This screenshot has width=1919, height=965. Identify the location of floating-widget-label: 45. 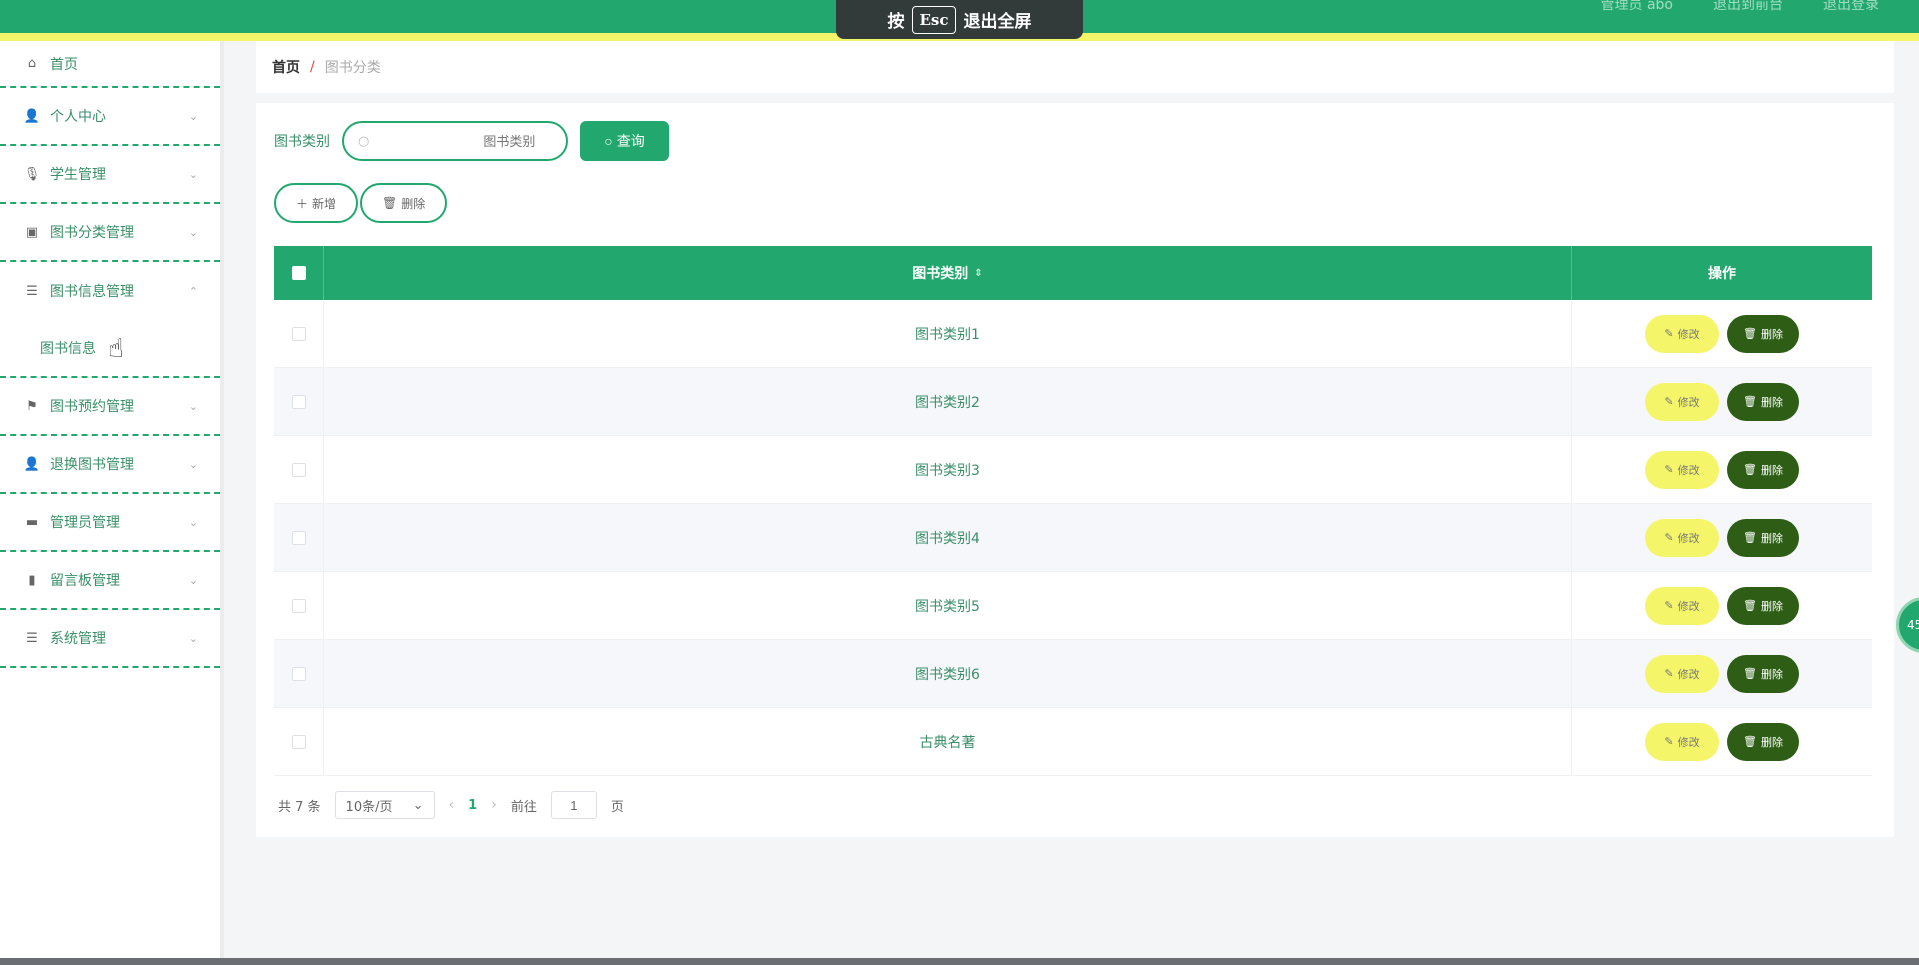
(1913, 625).